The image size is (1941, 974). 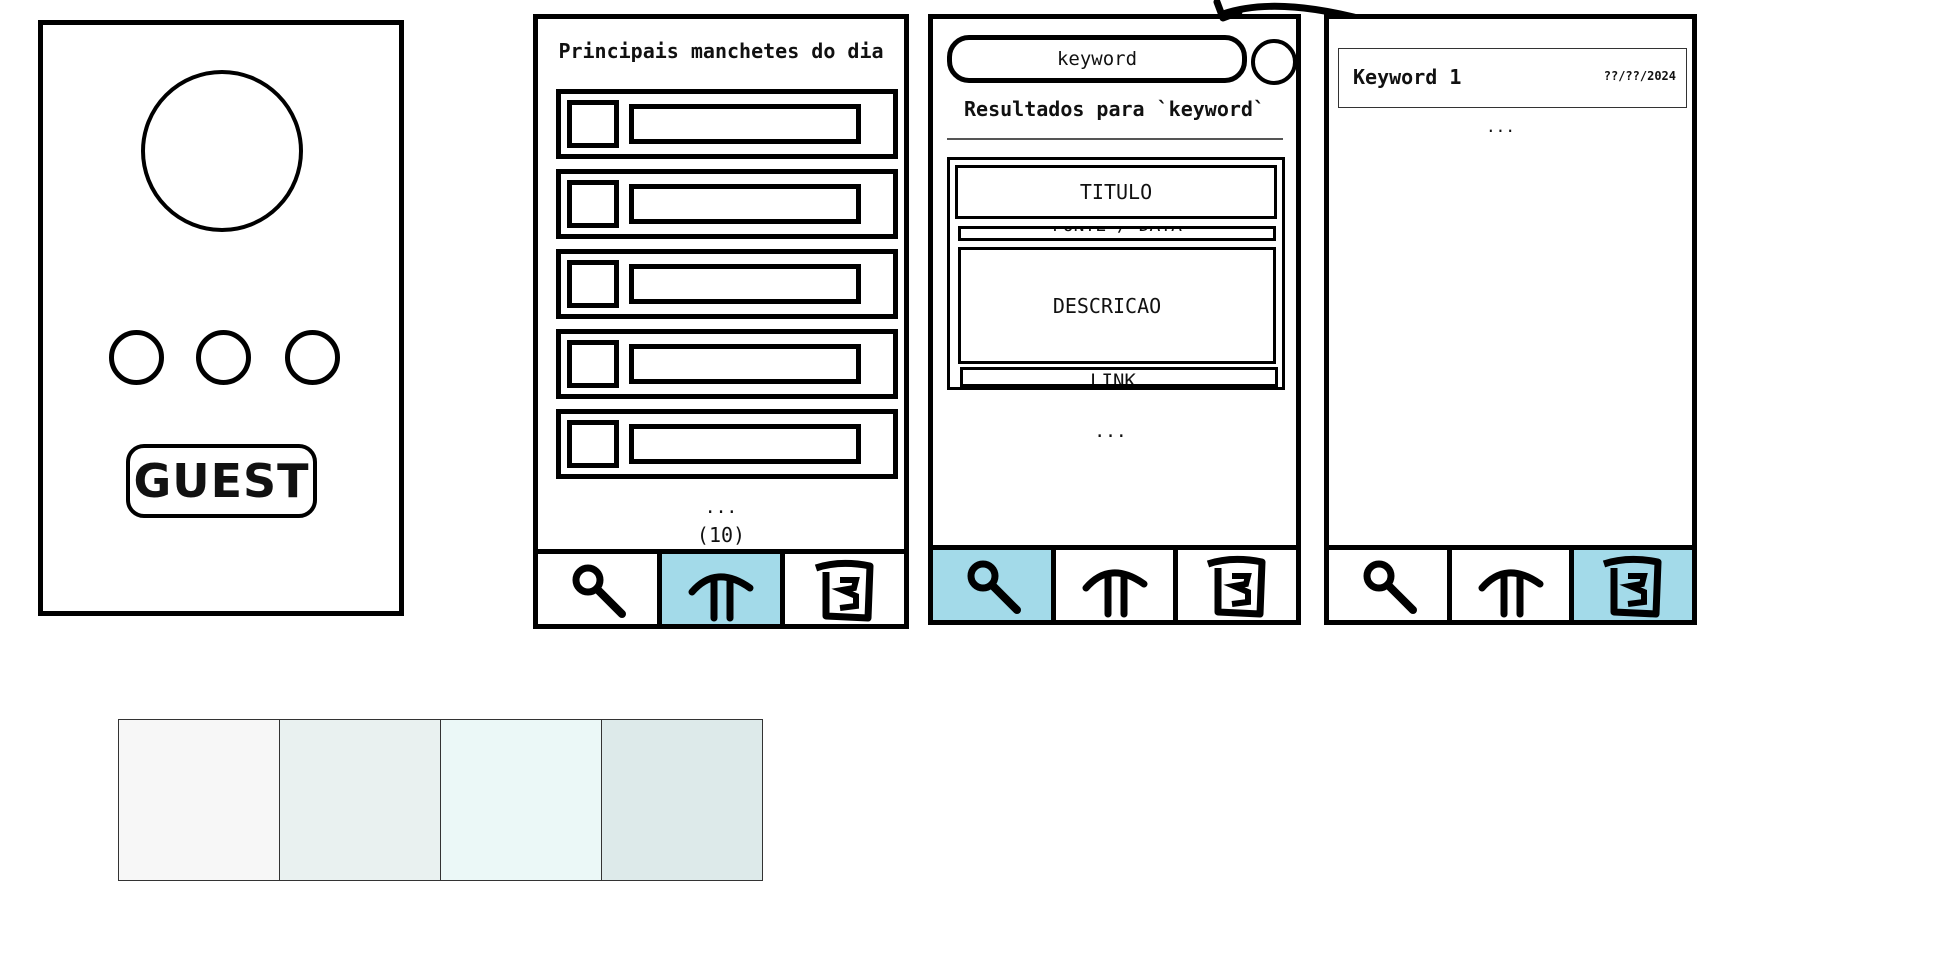 I want to click on result-source-date: FONTE / DATA, so click(x=1117, y=233).